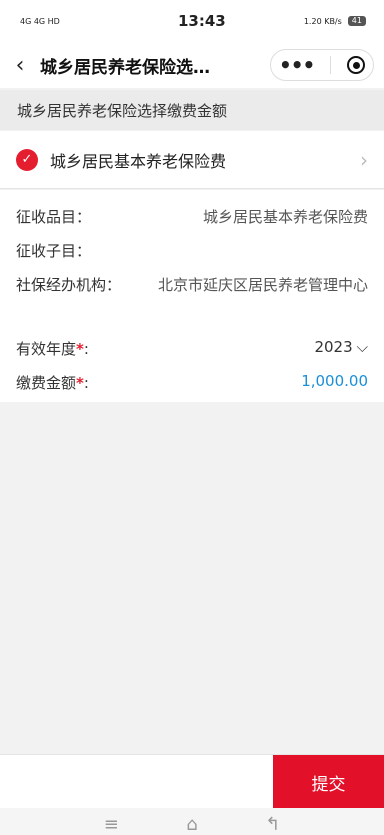  Describe the element at coordinates (138, 161) in the screenshot. I see `insurance-item-label: 城乡居民基本养老保险费` at that location.